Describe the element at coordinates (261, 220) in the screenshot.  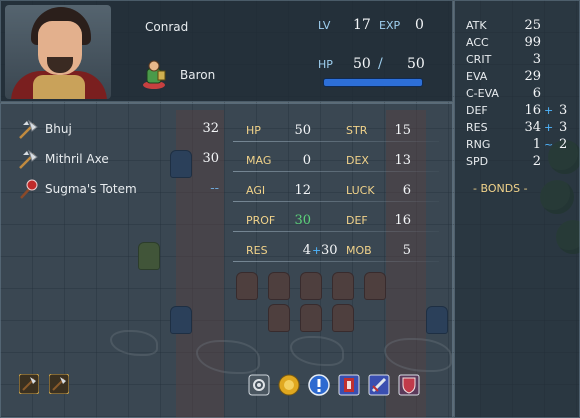
I see `stat-label: PROF` at that location.